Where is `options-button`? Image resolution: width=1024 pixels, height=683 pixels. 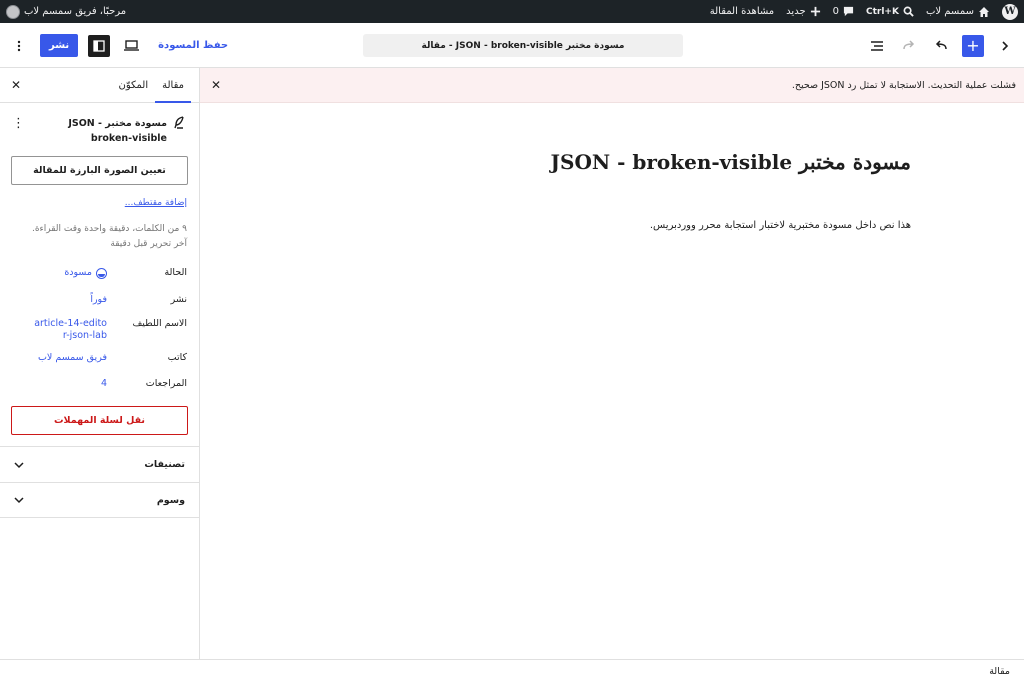 options-button is located at coordinates (19, 46).